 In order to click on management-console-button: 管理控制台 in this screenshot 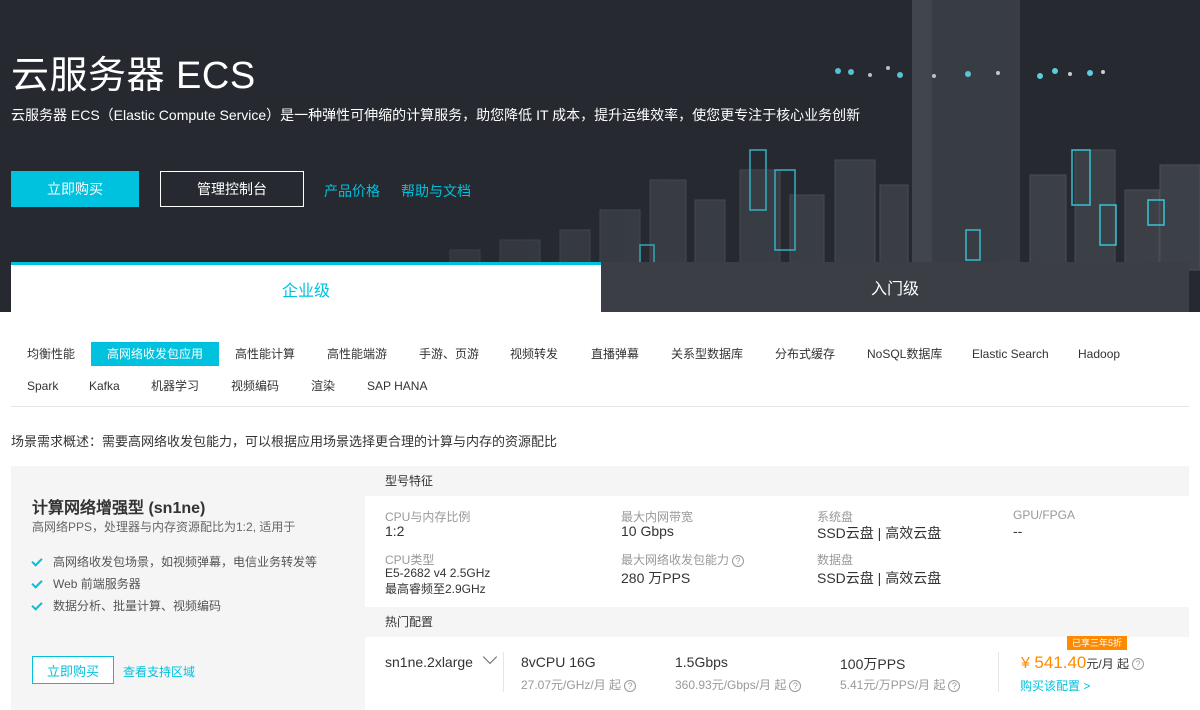, I will do `click(232, 189)`.